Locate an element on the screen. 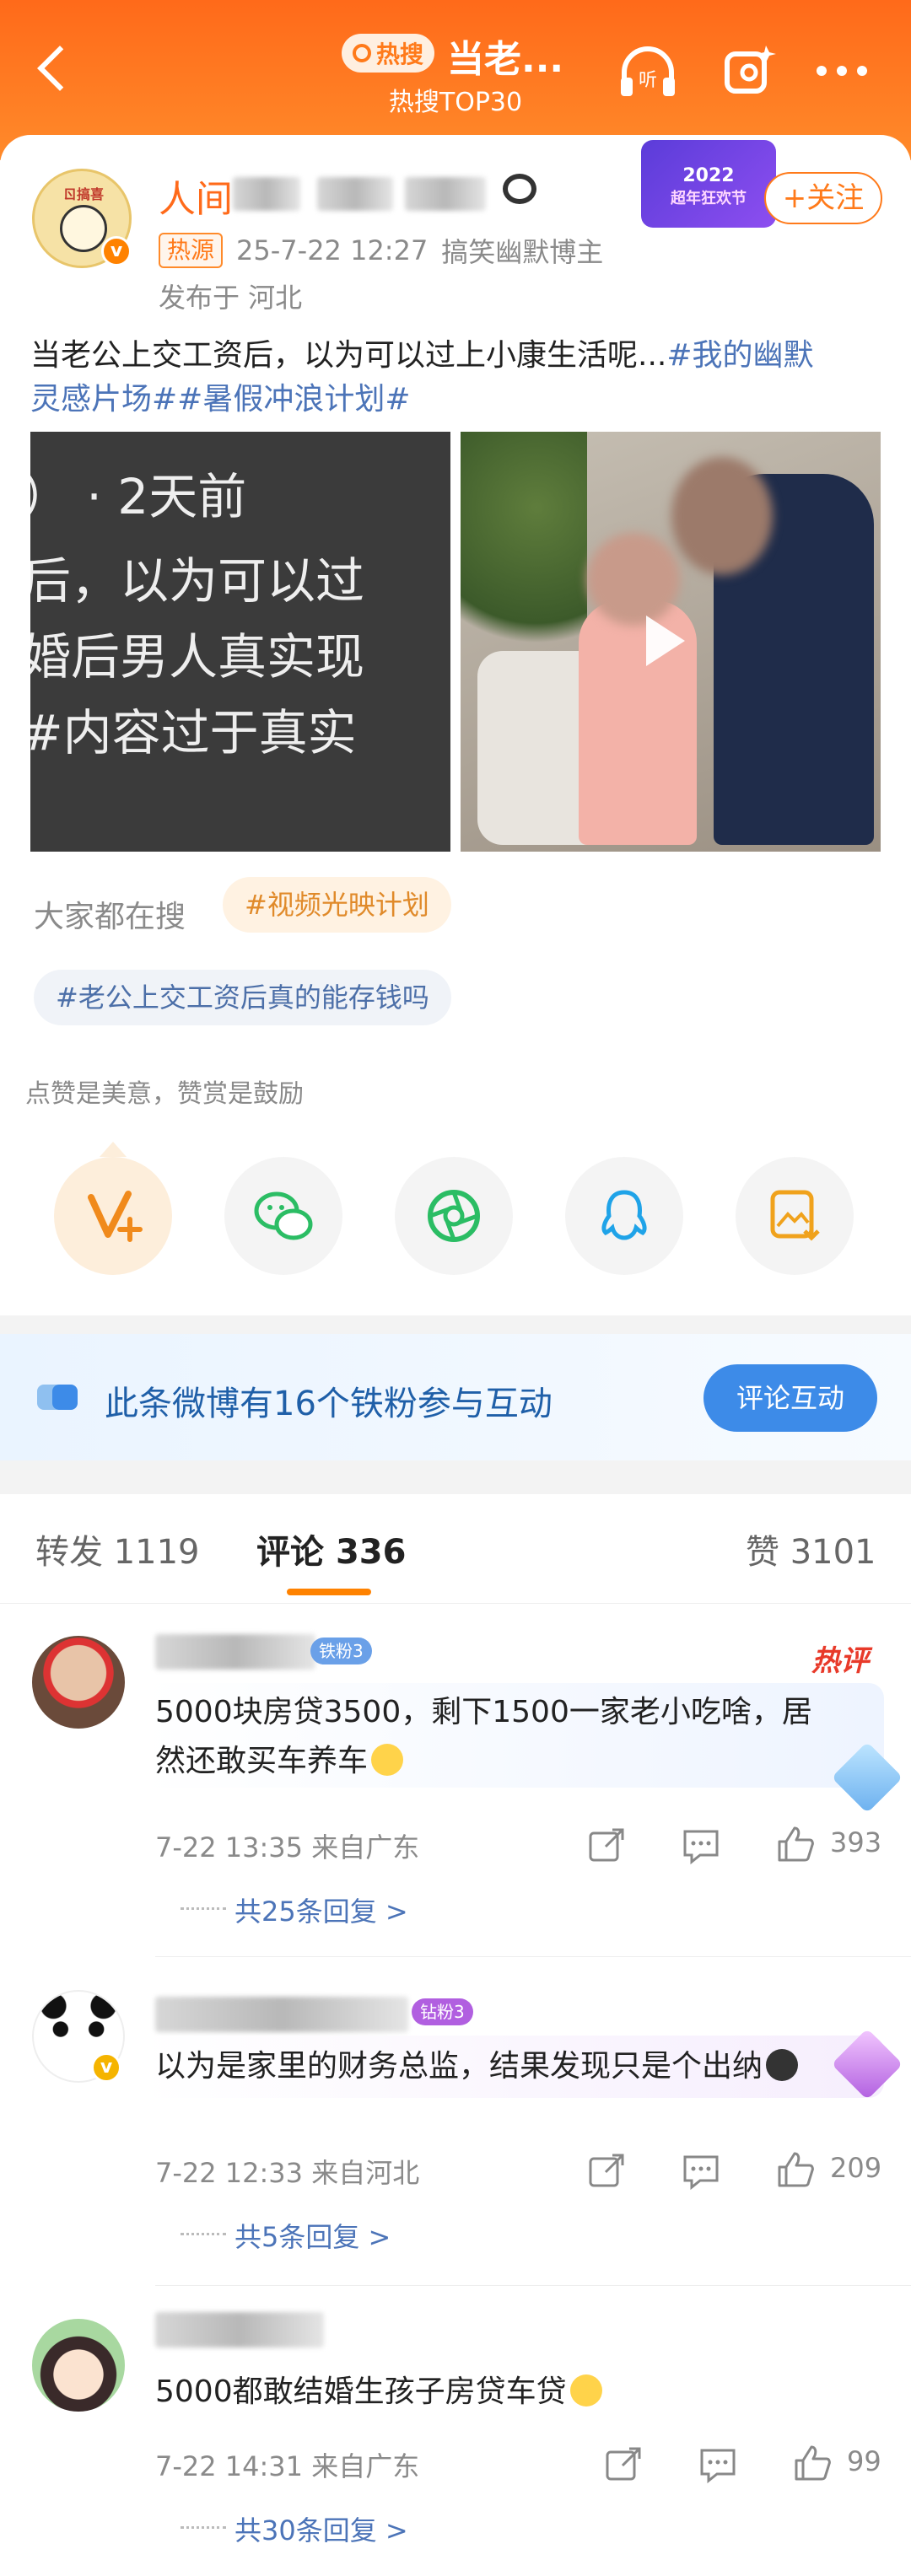 Image resolution: width=911 pixels, height=2576 pixels. search-icon is located at coordinates (361, 53).